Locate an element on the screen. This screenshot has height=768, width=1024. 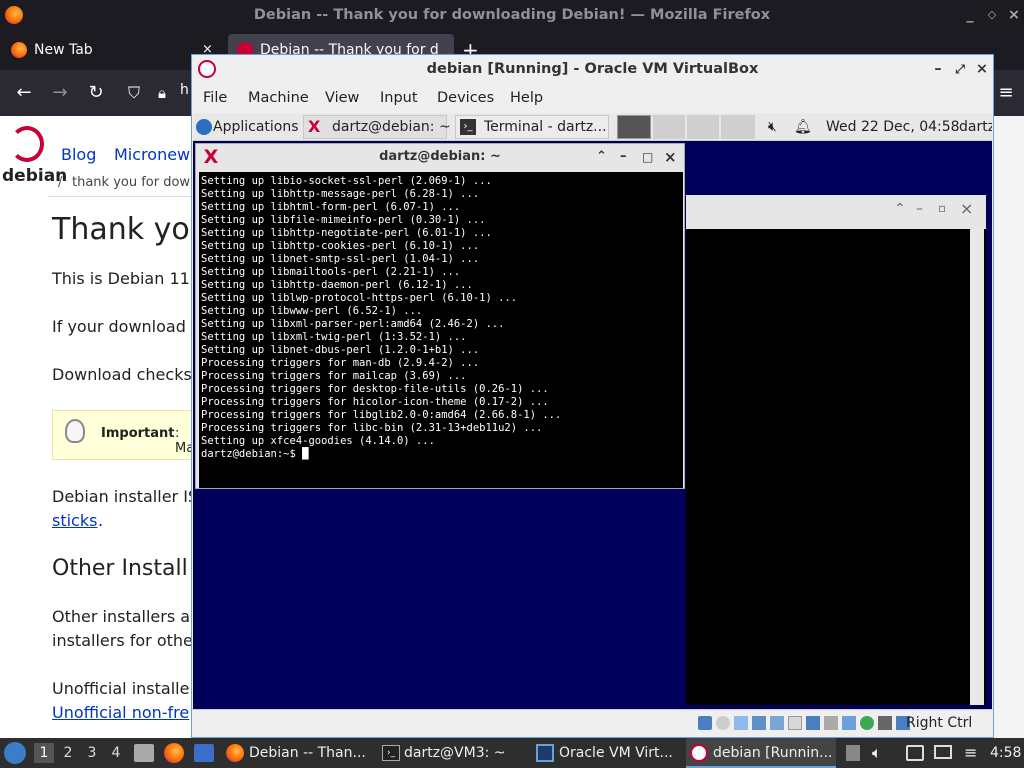
workspace-4: 4 is located at coordinates (116, 753).